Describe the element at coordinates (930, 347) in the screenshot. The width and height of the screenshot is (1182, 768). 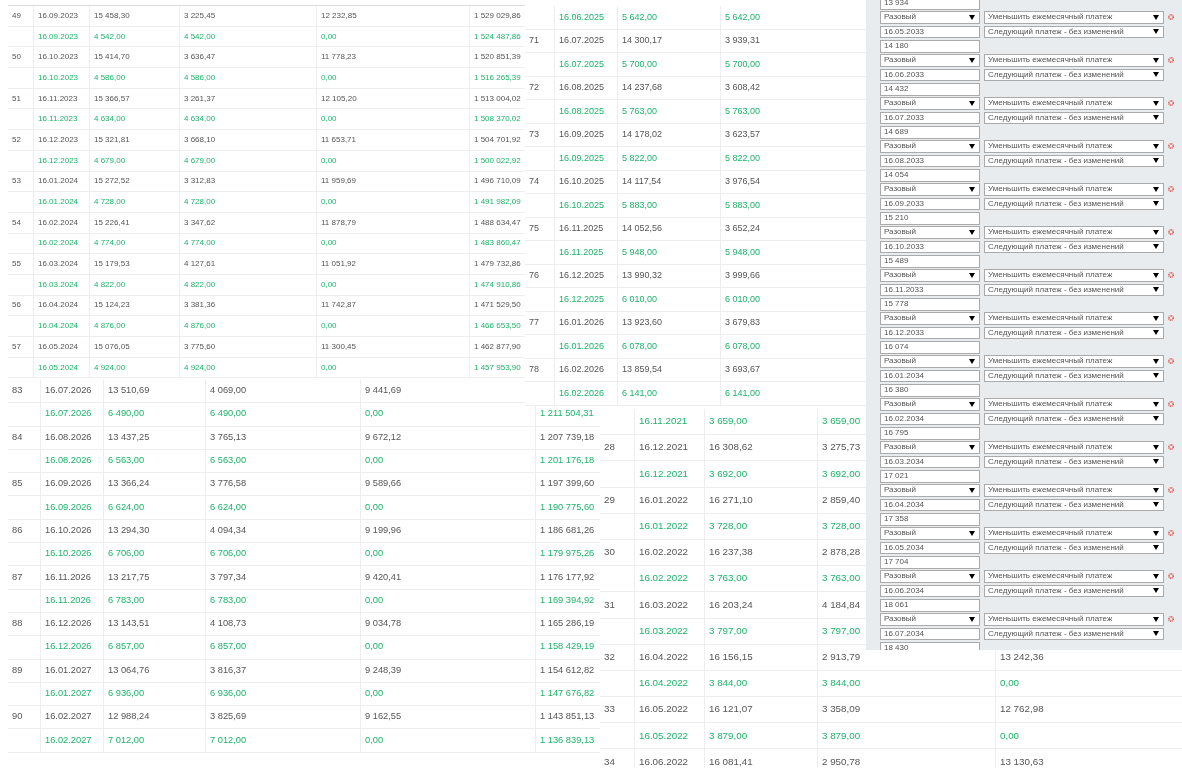
I see `amount-field: 16 074` at that location.